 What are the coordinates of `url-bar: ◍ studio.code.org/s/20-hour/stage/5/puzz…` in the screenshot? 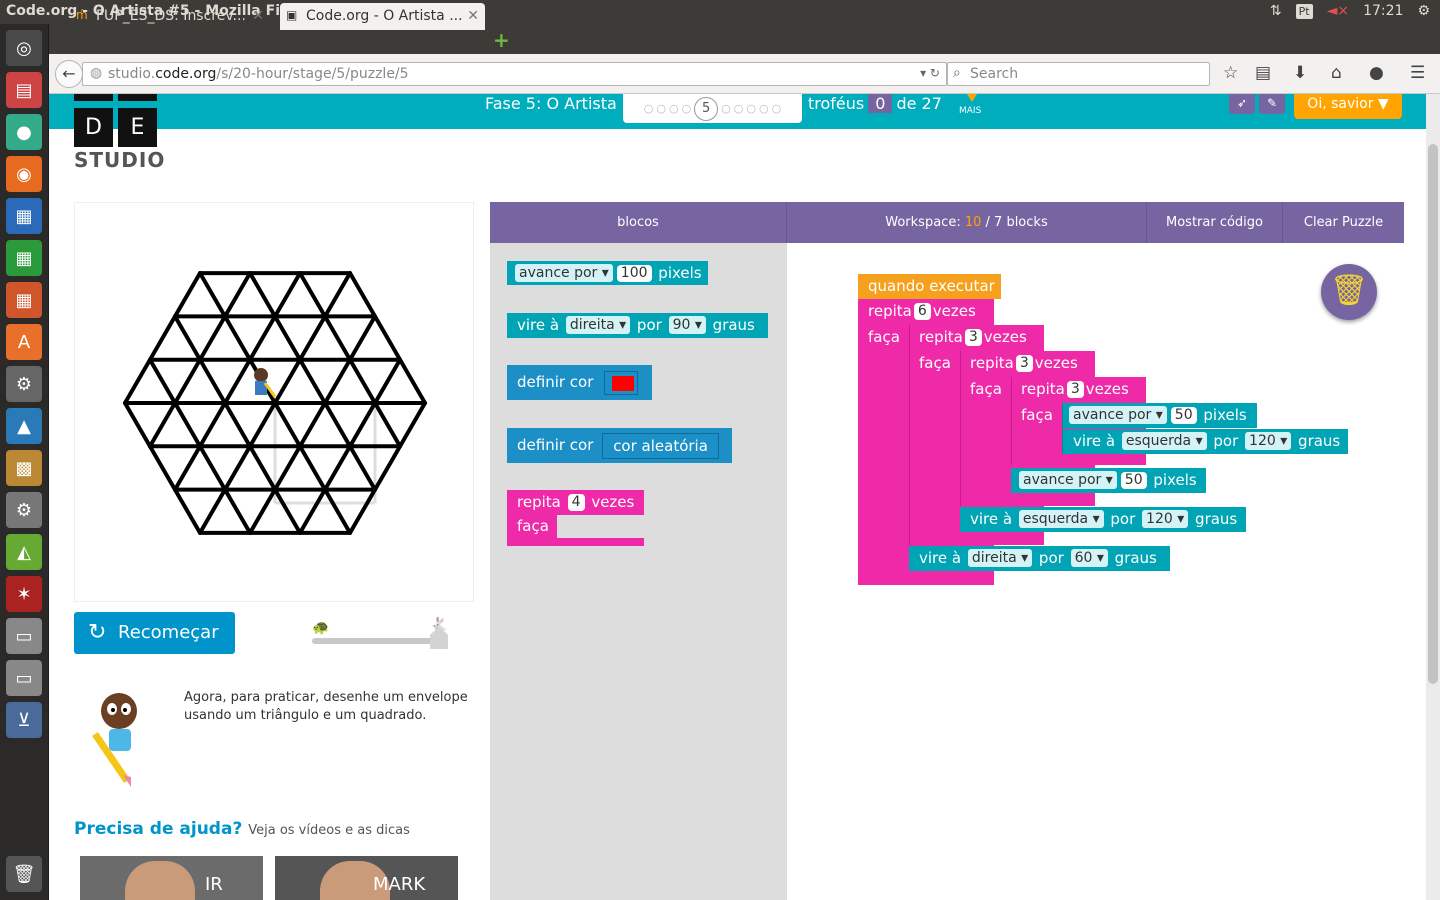 It's located at (514, 74).